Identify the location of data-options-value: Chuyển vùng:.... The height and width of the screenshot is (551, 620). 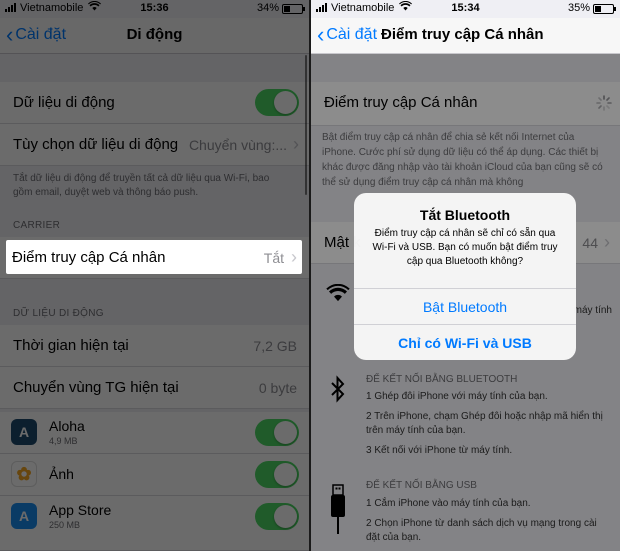
(237, 145).